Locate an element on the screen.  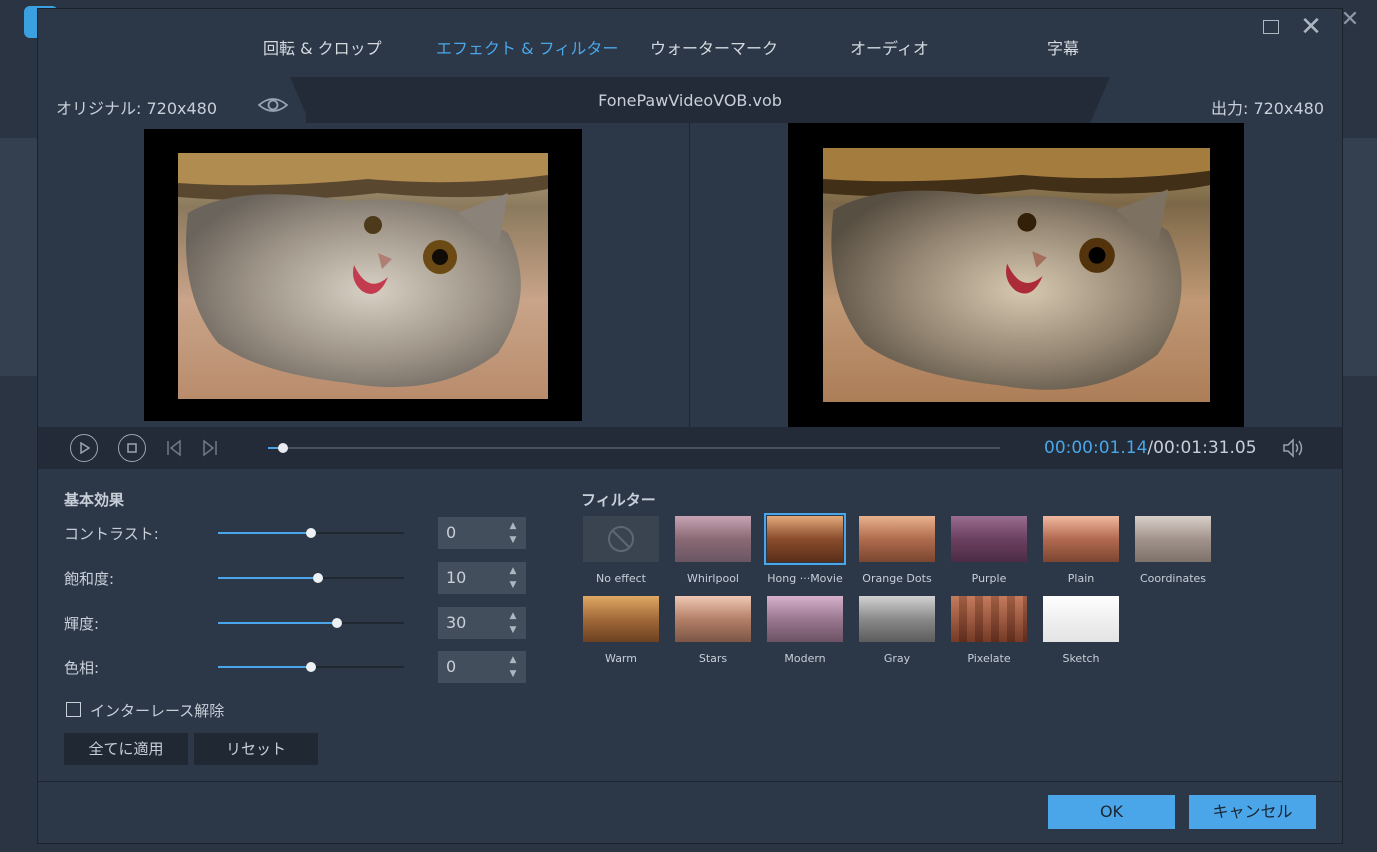
brightness-slider-thumb is located at coordinates (337, 623).